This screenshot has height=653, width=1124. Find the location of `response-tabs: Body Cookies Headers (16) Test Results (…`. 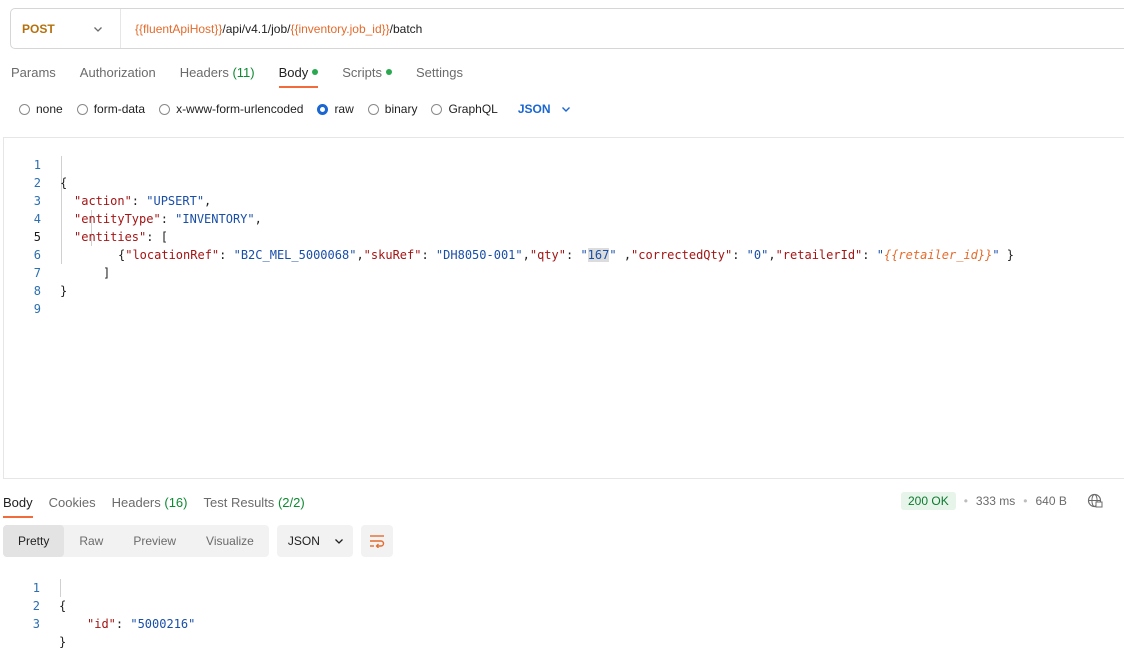

response-tabs: Body Cookies Headers (16) Test Results (… is located at coordinates (162, 503).